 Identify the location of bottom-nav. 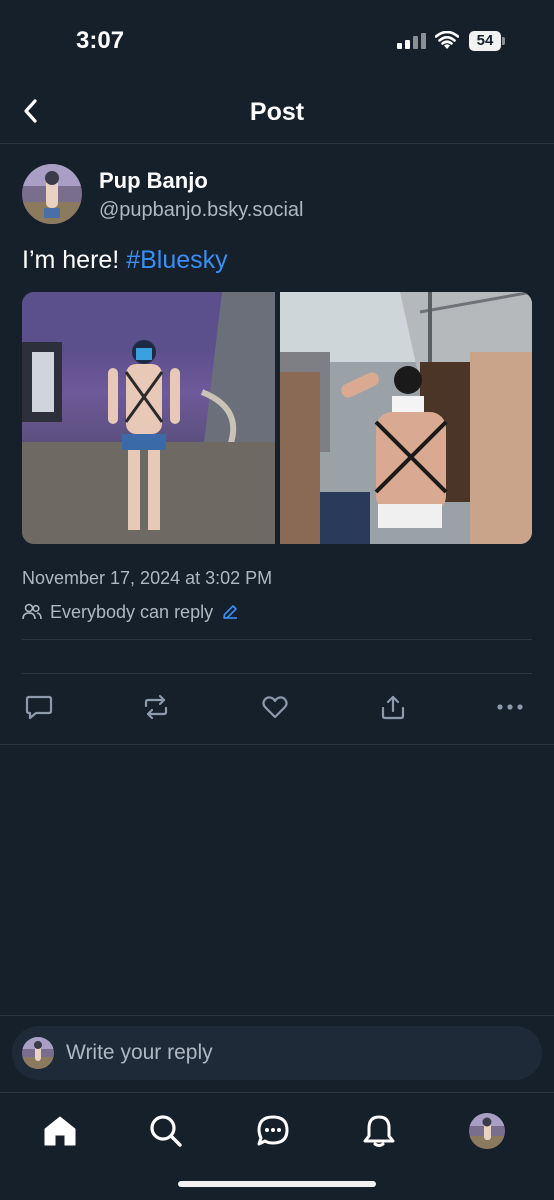
(277, 1146).